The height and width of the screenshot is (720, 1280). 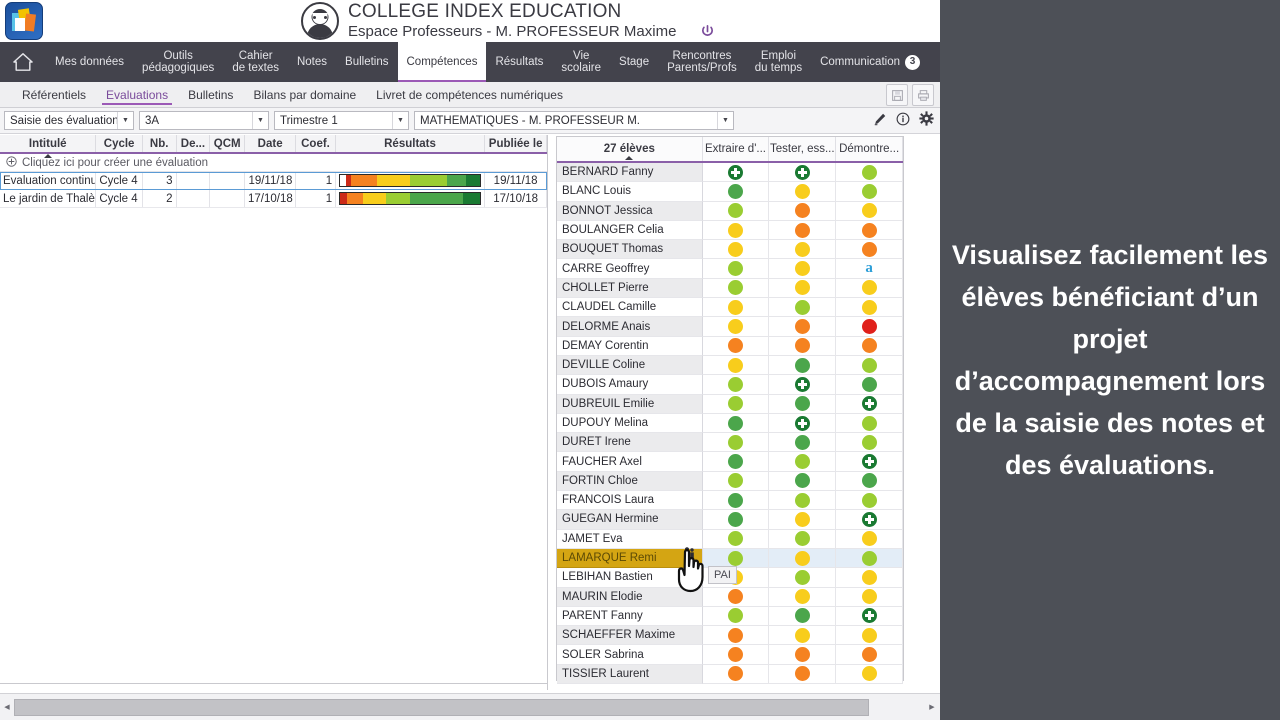 I want to click on subnav-item-bilans-par-domaine: Bilans par domaine, so click(x=304, y=95).